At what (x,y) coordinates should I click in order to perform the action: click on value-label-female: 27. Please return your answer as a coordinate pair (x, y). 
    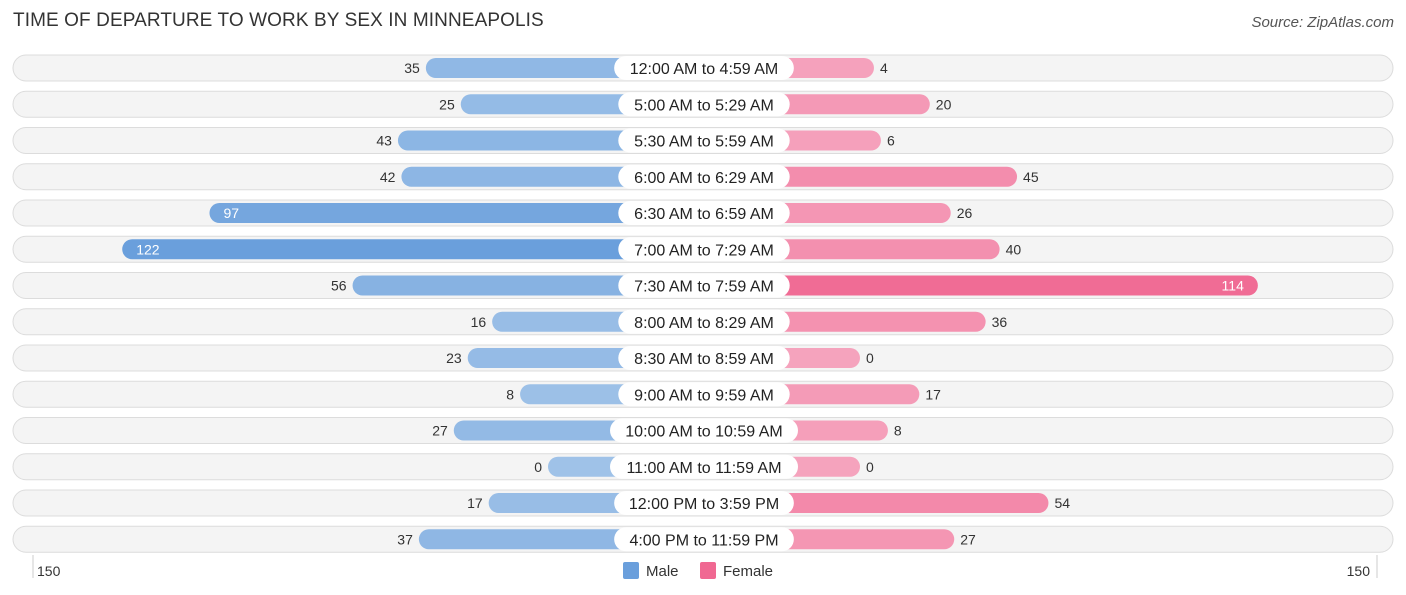
    Looking at the image, I should click on (968, 539).